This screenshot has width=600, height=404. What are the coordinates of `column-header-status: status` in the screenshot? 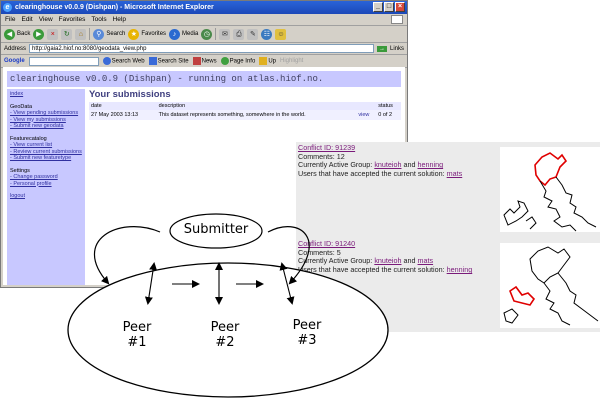 It's located at (388, 106).